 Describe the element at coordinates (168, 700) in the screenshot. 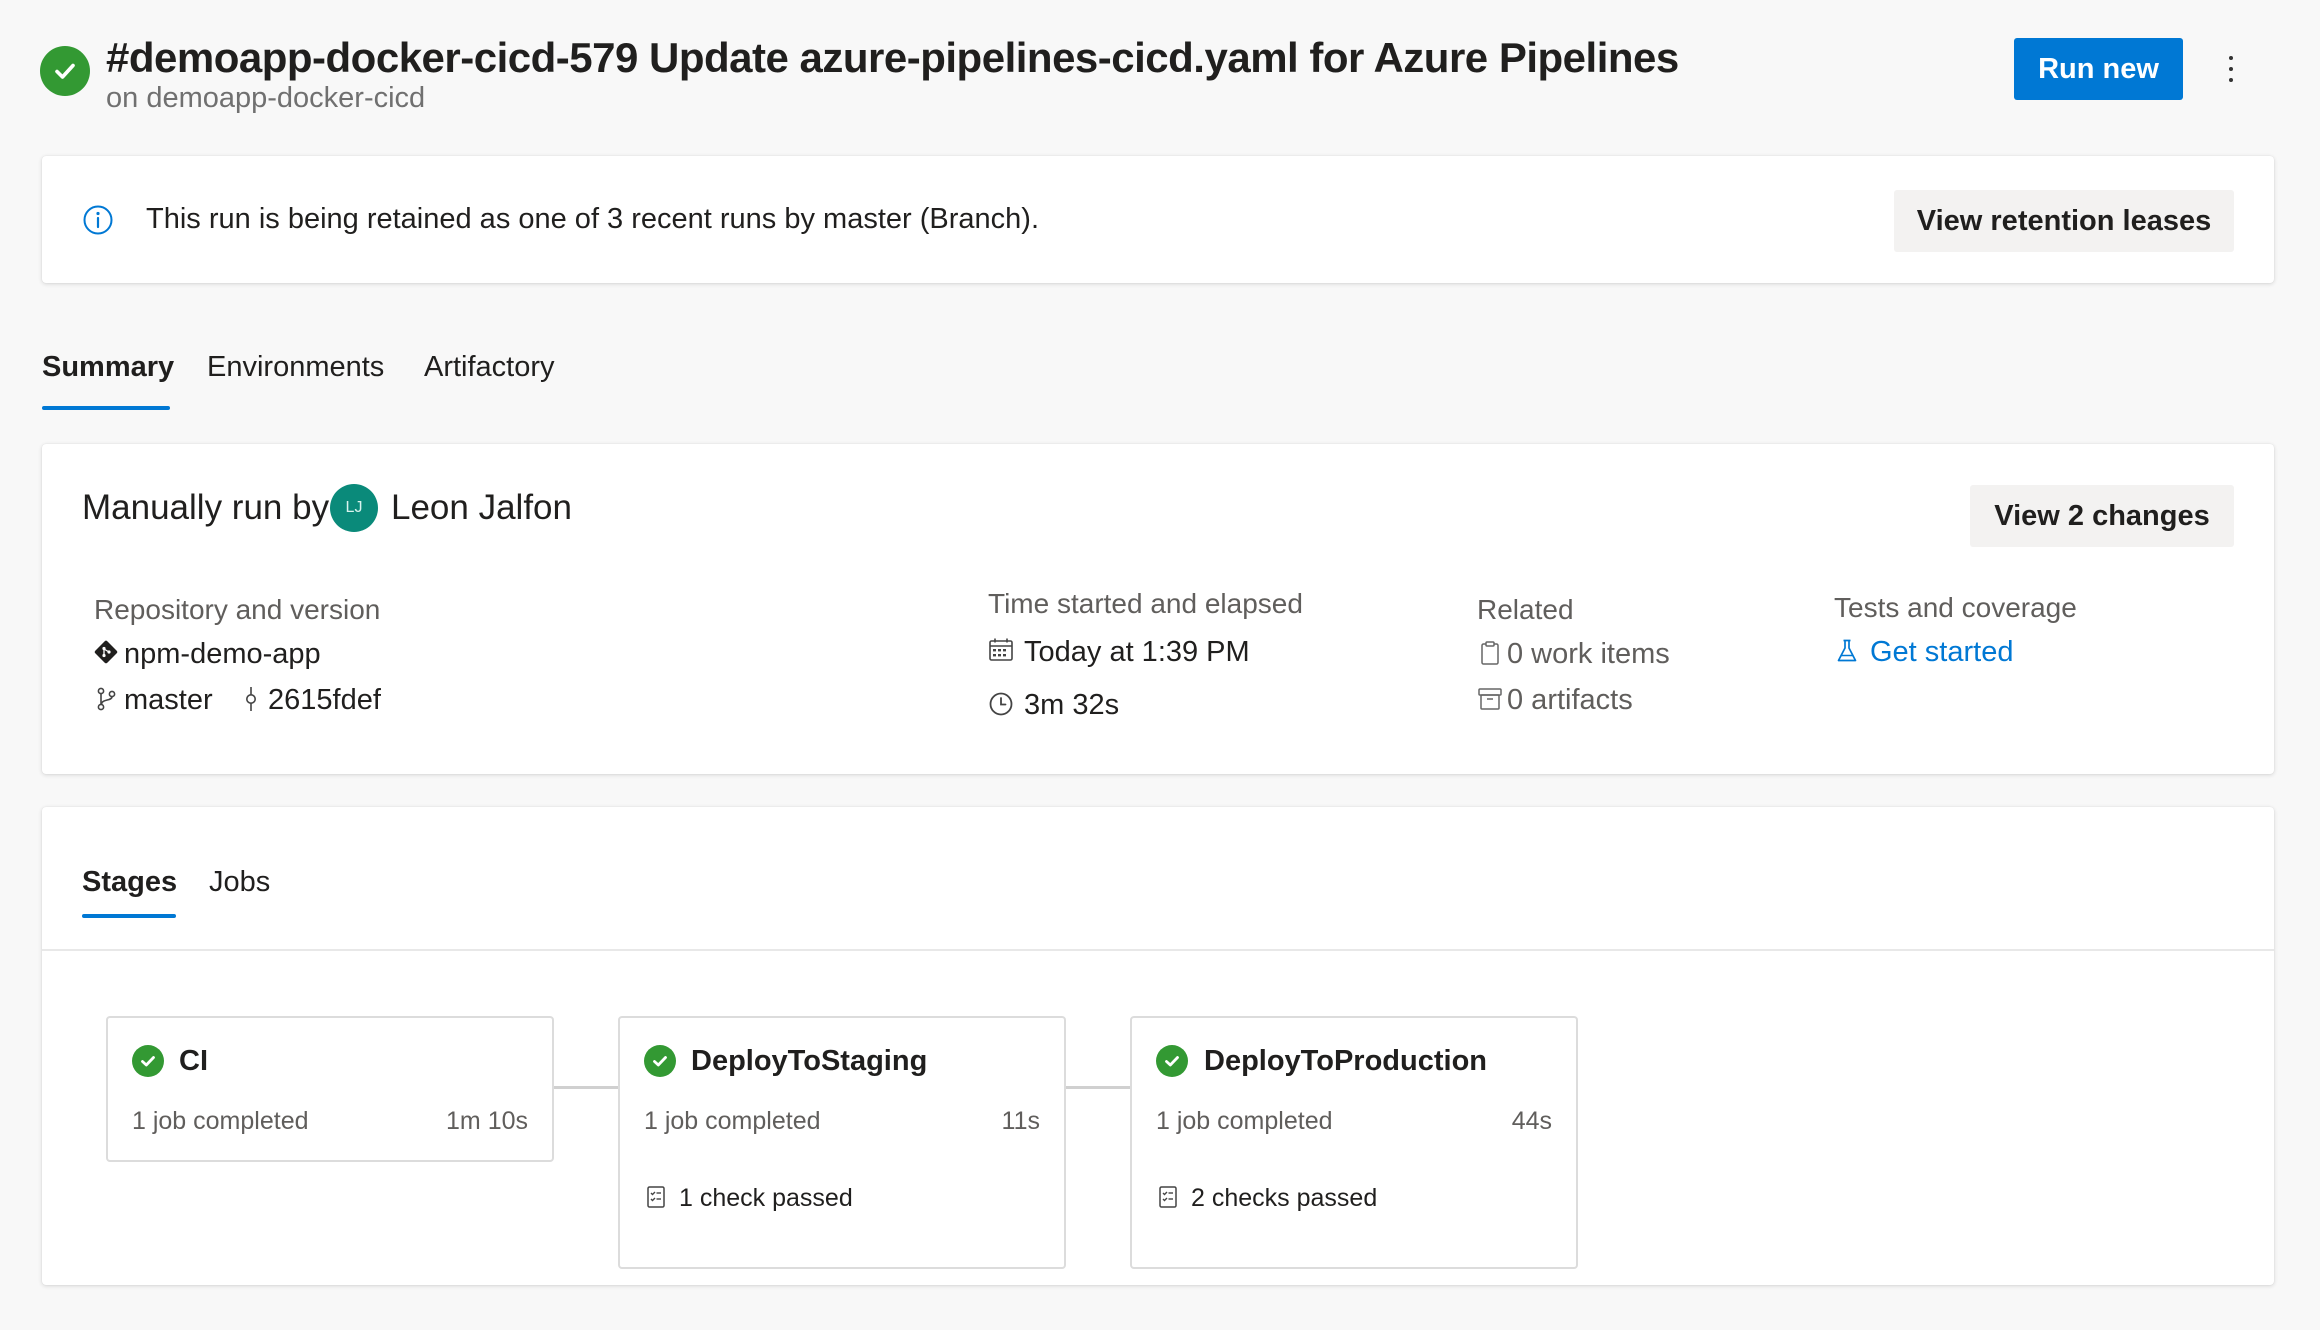

I see `branch-name: master` at that location.